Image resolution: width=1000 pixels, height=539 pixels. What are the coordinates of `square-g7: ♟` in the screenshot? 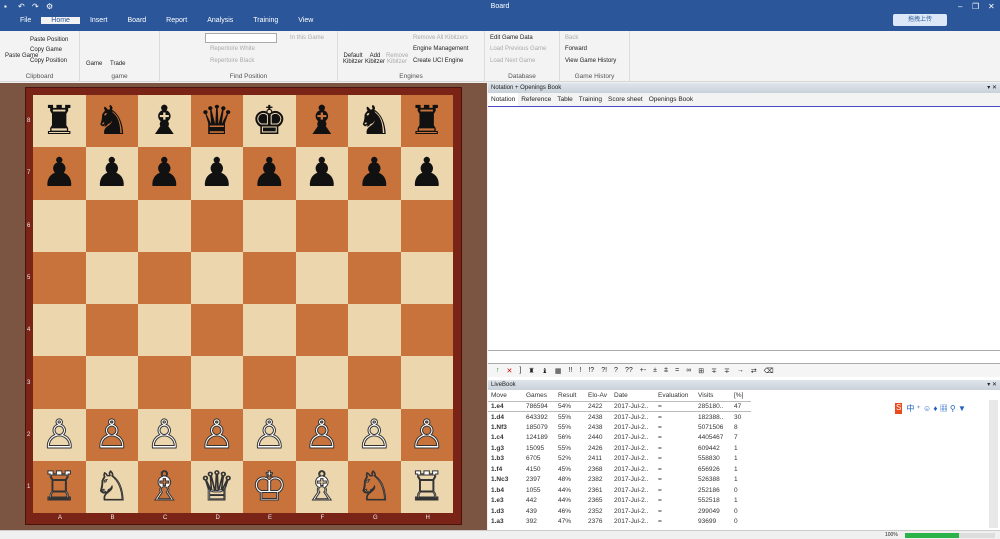 It's located at (374, 173).